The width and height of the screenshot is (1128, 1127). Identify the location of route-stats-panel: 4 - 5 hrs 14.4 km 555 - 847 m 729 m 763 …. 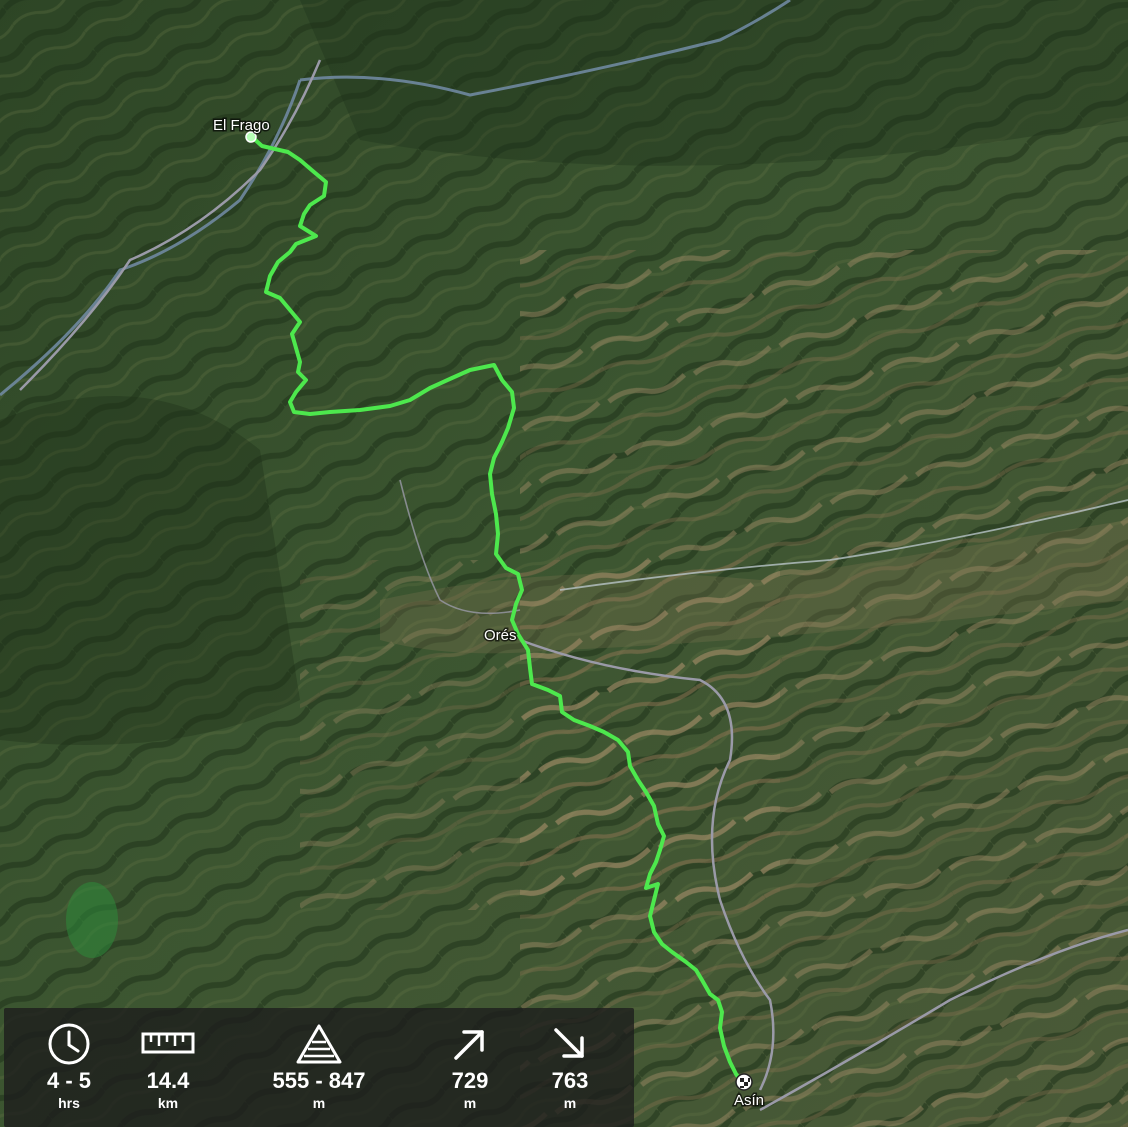
(319, 1067).